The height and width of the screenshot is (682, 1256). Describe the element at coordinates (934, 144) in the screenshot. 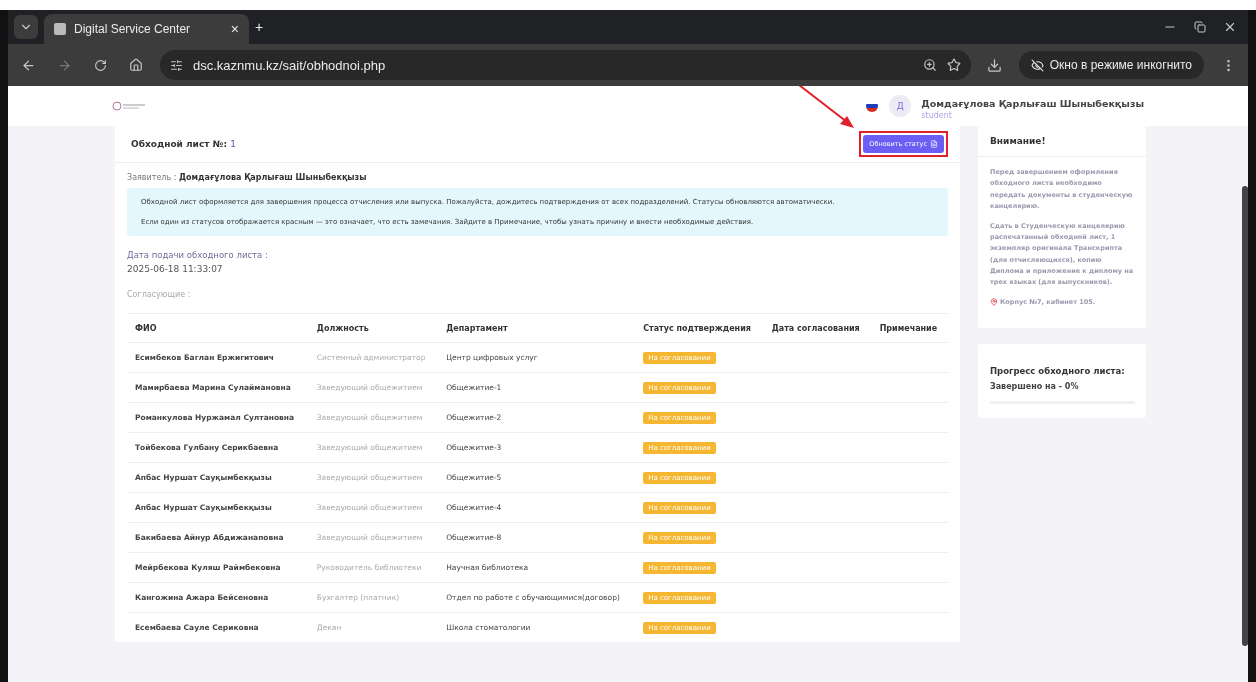

I see `document-icon` at that location.